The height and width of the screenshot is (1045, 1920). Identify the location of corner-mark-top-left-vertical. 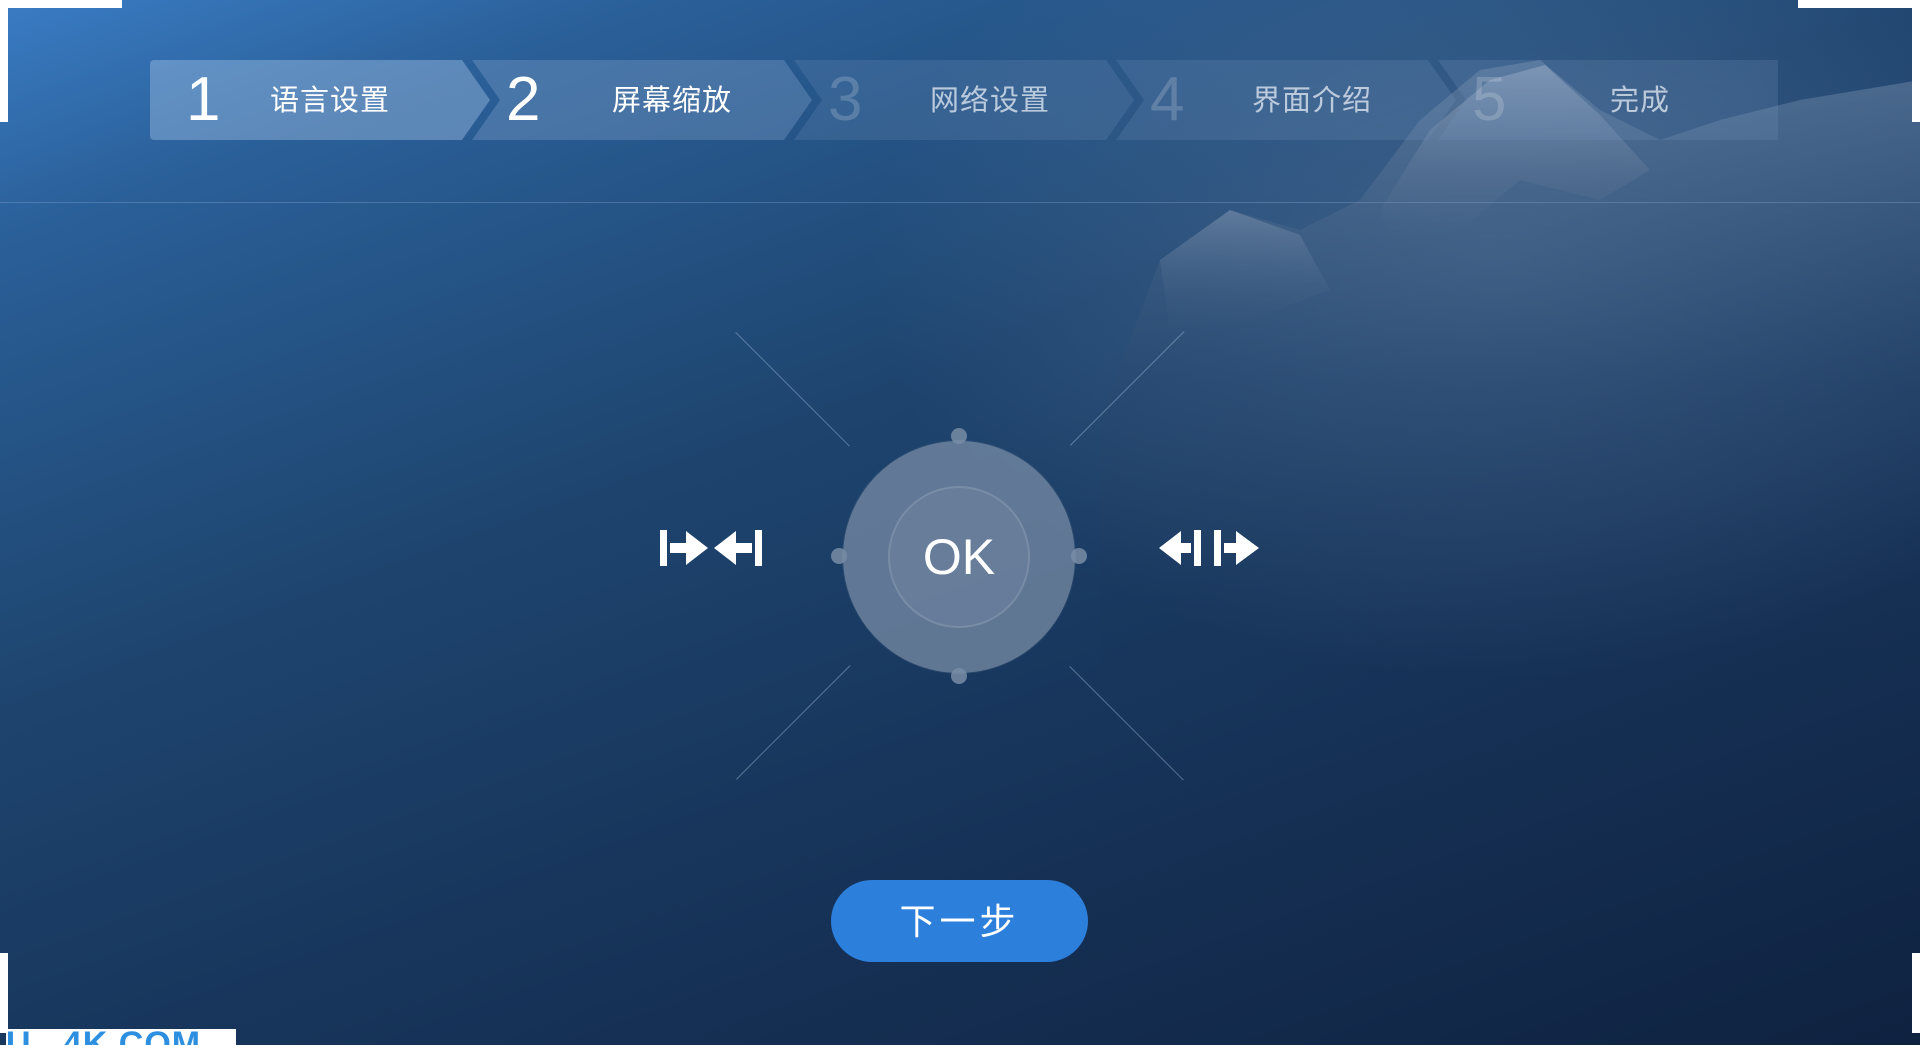
(4, 61).